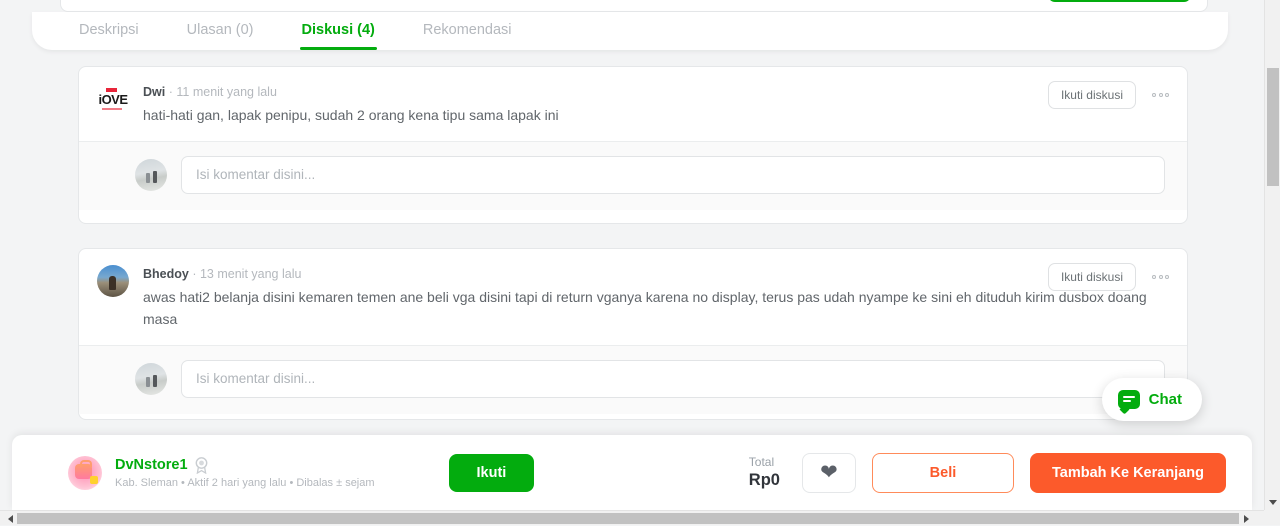  I want to click on iove-logo-avatar: iOVE, so click(113, 99).